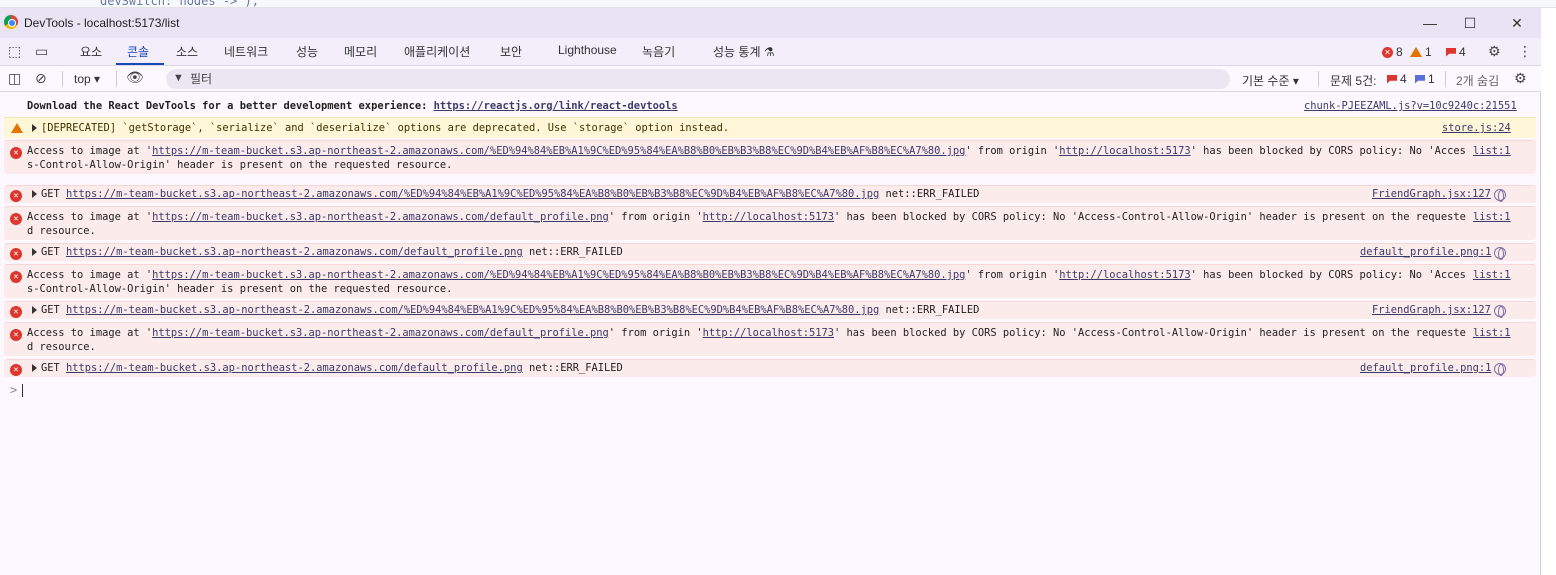  I want to click on filter-icon: ▼, so click(178, 78).